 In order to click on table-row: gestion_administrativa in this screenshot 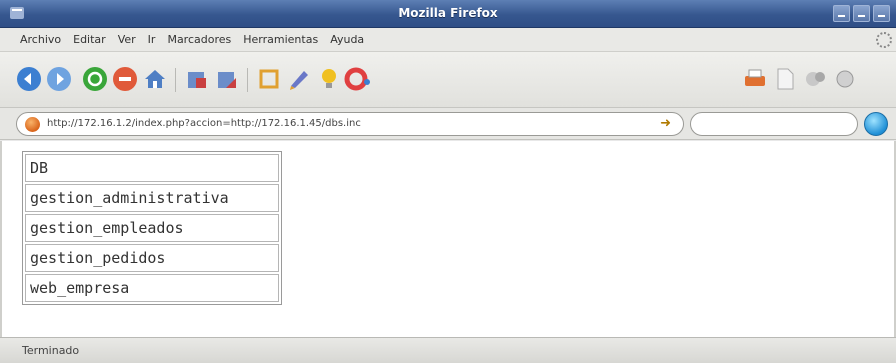, I will do `click(152, 198)`.